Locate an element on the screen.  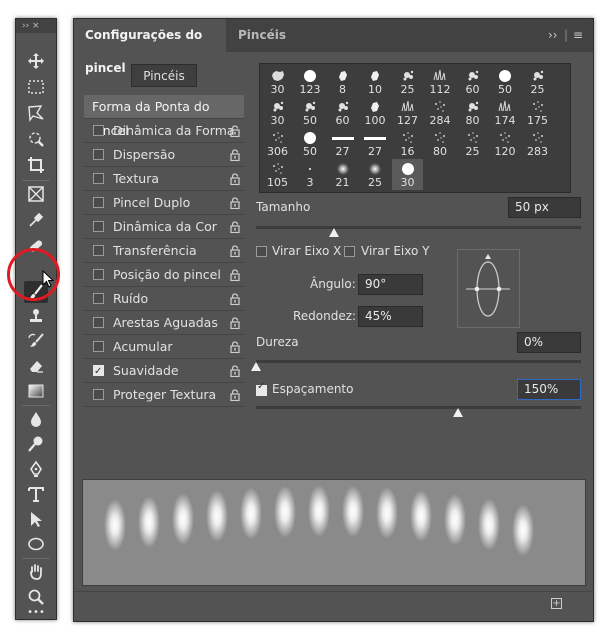
brush-option-item: Suavidade is located at coordinates (164, 371).